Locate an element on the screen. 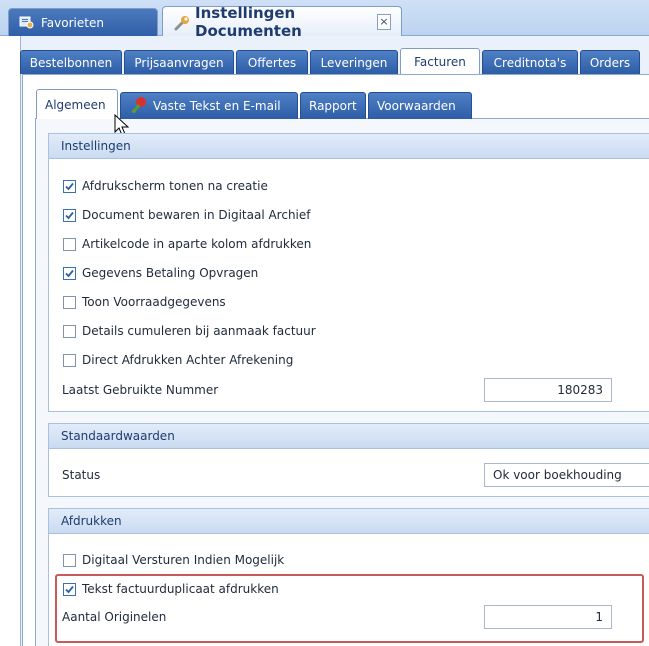 The width and height of the screenshot is (649, 646). label-status: Status is located at coordinates (81, 475).